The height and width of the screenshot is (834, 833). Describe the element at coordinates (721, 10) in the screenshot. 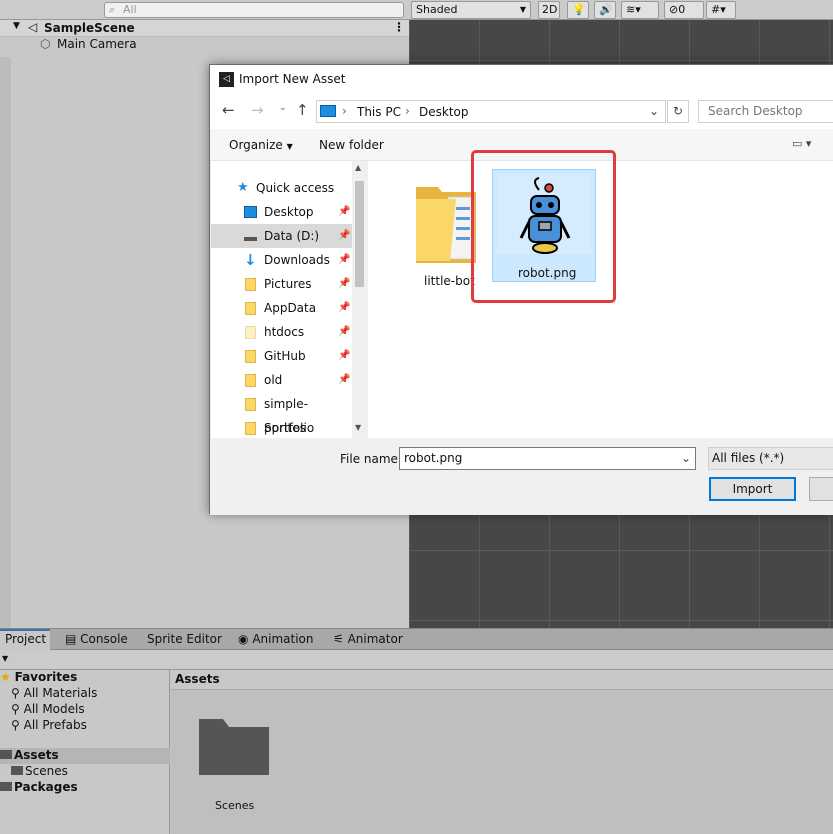

I see `grid-toggle-icon: #▾` at that location.